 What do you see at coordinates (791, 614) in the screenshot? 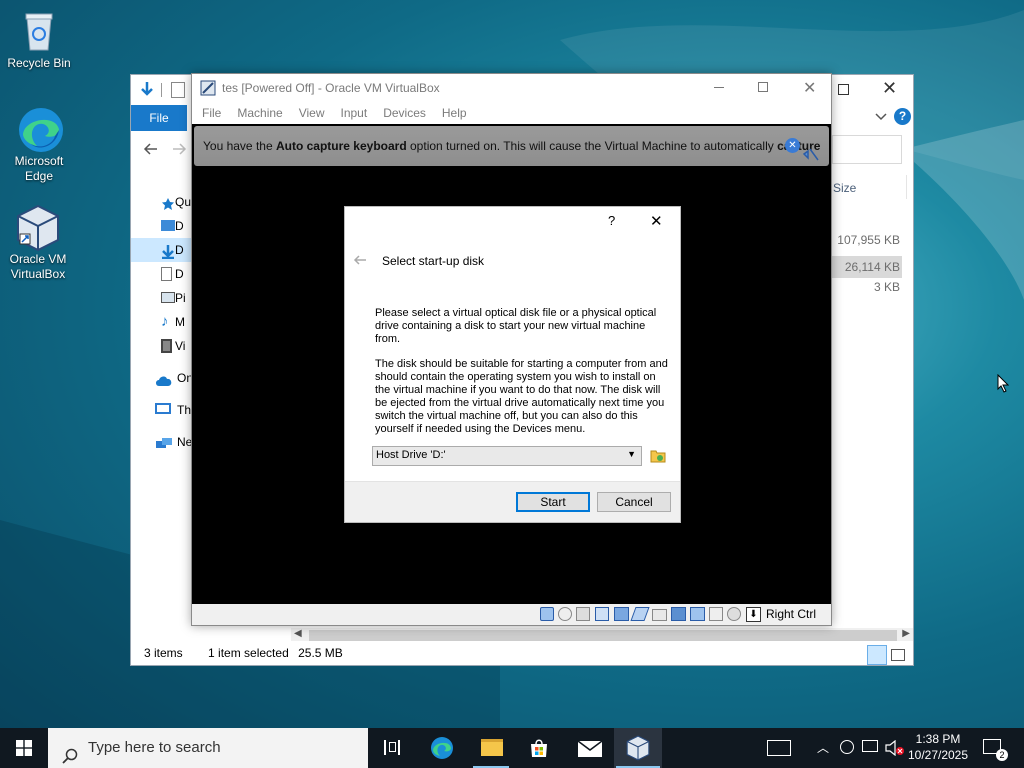
I see `host-key-label: Right Ctrl` at bounding box center [791, 614].